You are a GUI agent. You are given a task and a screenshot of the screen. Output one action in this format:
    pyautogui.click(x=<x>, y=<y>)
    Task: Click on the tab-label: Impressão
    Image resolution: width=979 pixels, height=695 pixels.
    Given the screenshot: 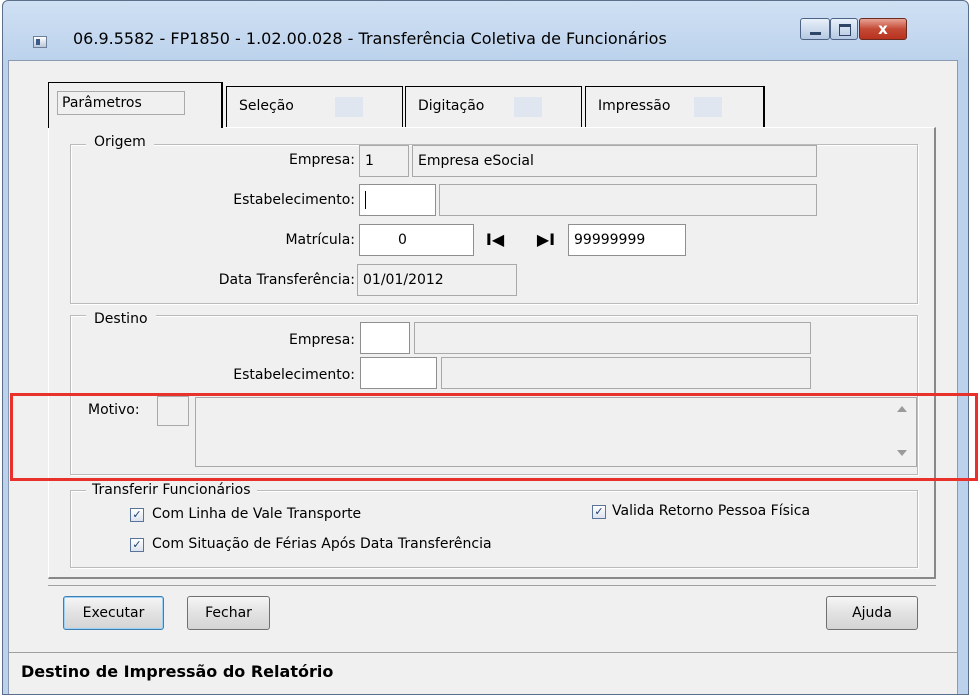 What is the action you would take?
    pyautogui.click(x=634, y=106)
    